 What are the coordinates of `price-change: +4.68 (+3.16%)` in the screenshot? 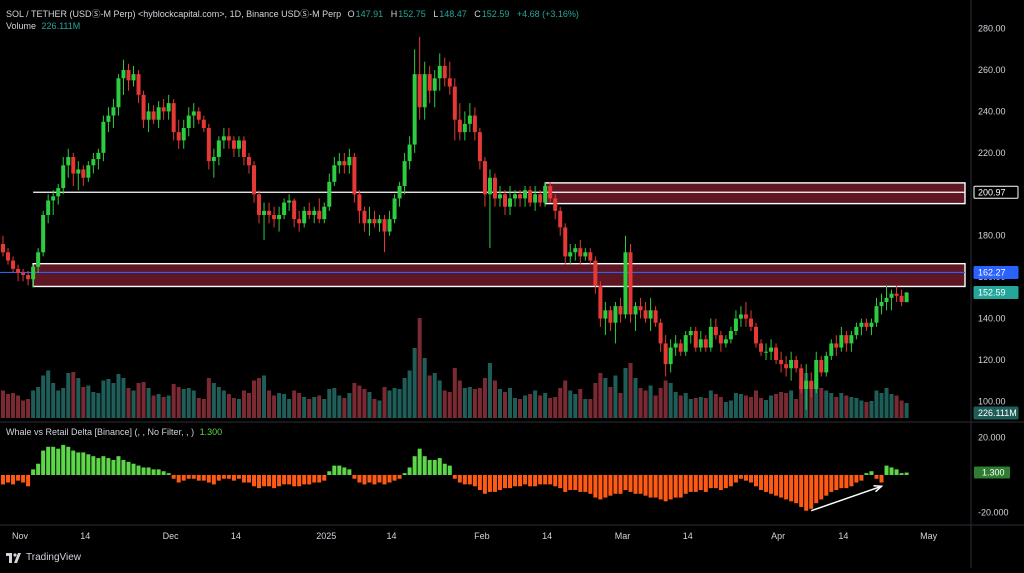 It's located at (547, 14).